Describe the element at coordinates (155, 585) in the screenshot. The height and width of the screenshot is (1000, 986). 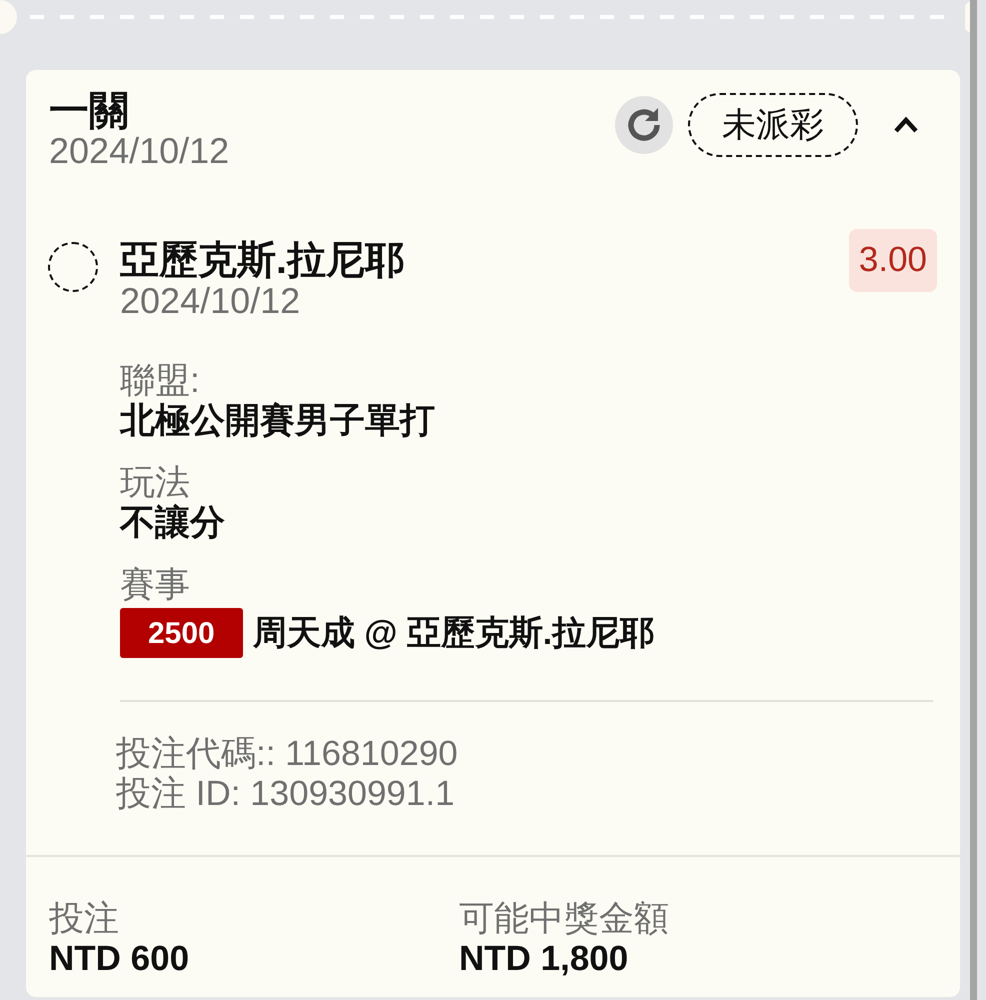
I see `detail-label: 賽事` at that location.